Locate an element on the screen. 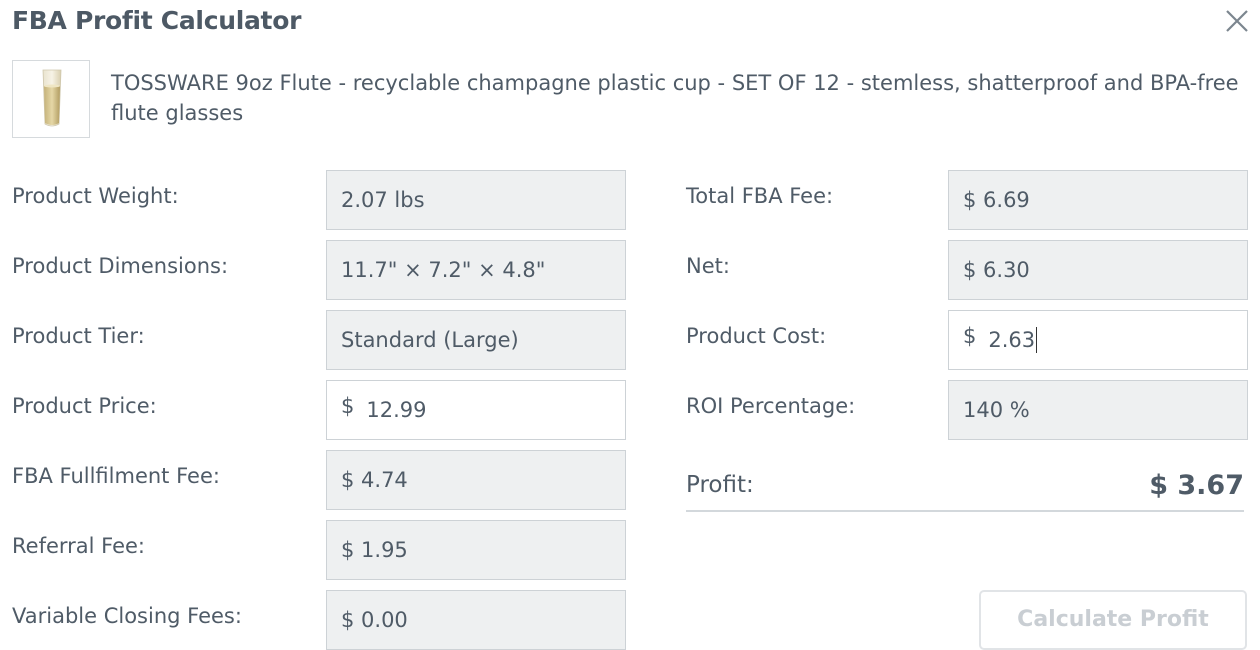 The image size is (1260, 650). product-price-label: Product Price: is located at coordinates (84, 406).